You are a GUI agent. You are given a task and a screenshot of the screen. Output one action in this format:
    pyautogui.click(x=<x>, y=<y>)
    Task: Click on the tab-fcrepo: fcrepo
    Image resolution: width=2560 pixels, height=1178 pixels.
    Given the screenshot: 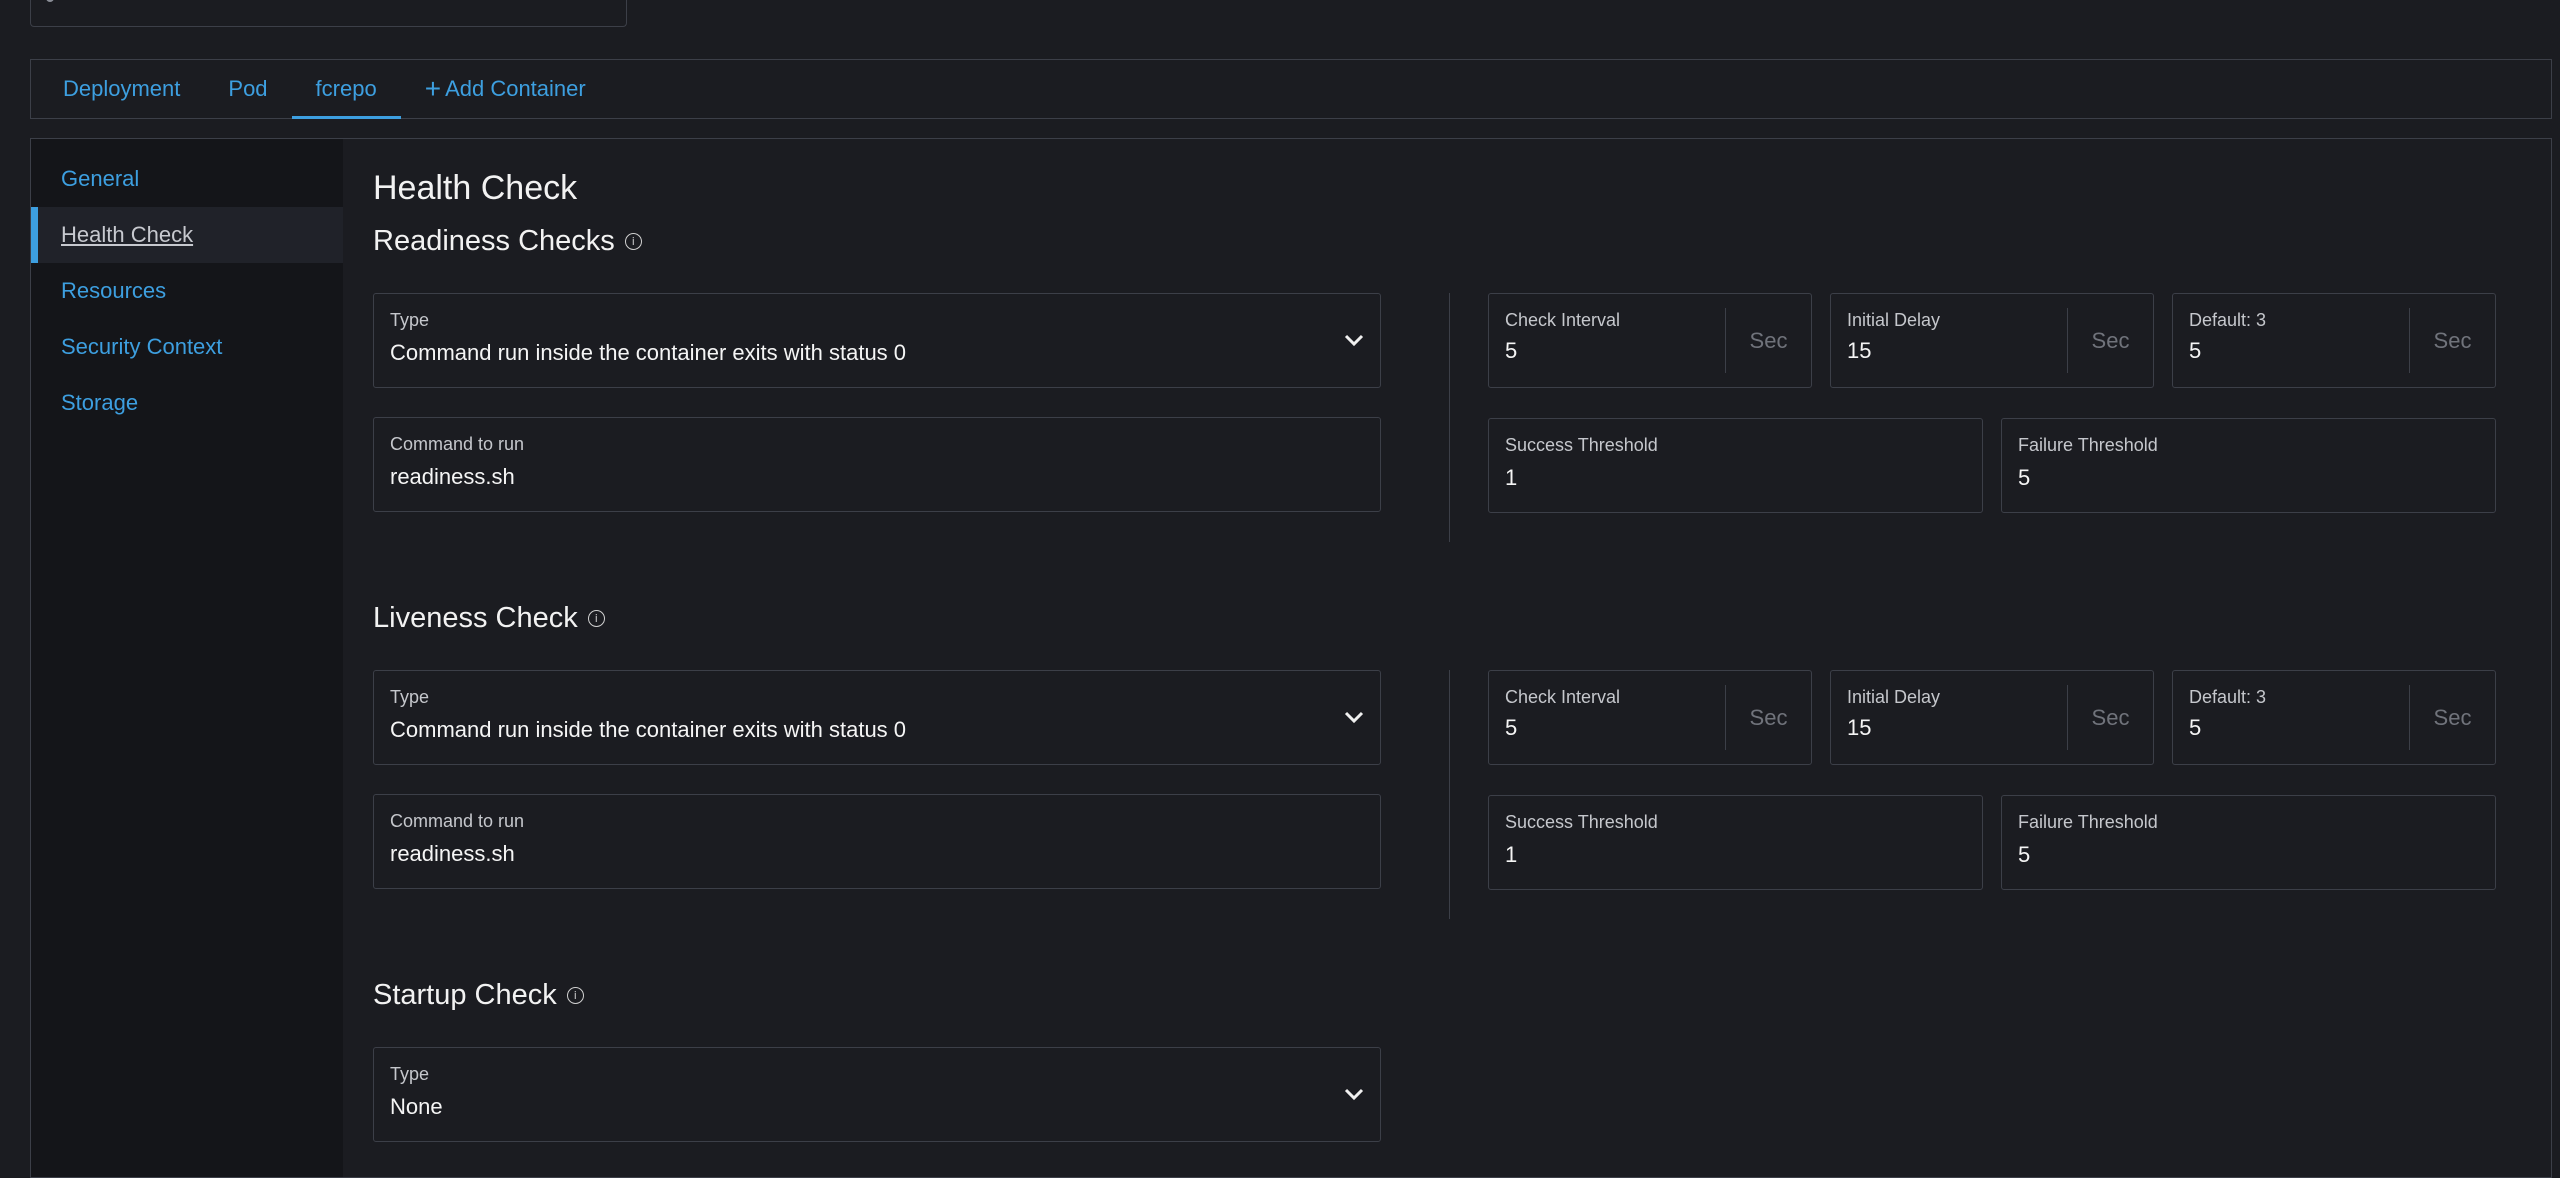 What is the action you would take?
    pyautogui.click(x=346, y=89)
    